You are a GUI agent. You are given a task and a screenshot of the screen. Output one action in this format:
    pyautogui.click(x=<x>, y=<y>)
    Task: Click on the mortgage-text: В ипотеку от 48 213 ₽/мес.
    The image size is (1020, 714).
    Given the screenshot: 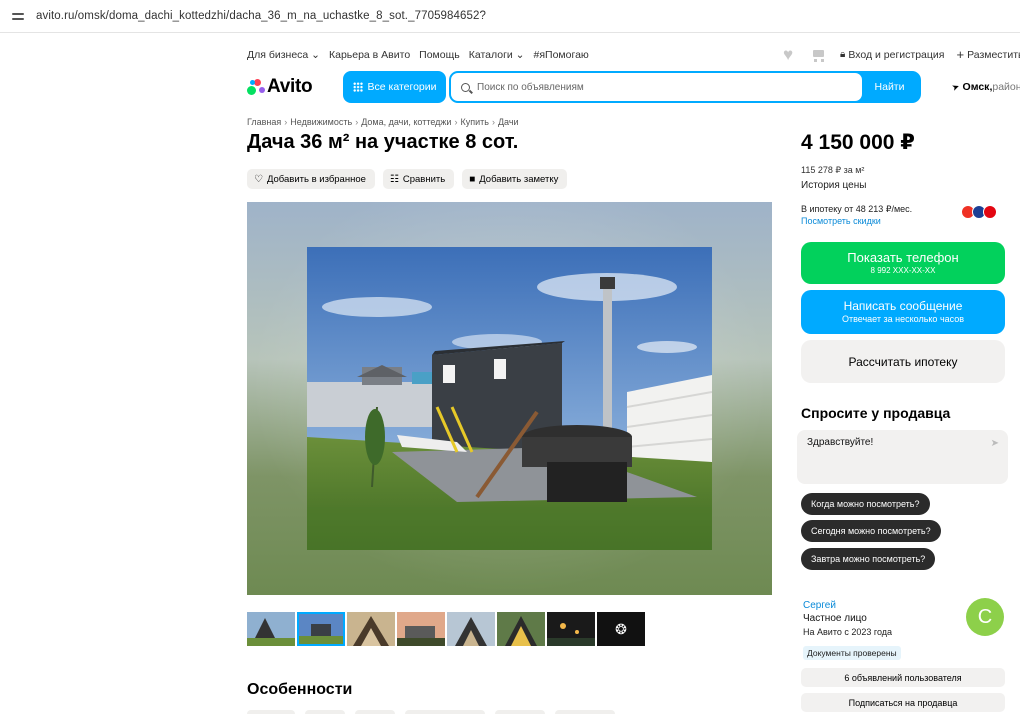 What is the action you would take?
    pyautogui.click(x=857, y=209)
    